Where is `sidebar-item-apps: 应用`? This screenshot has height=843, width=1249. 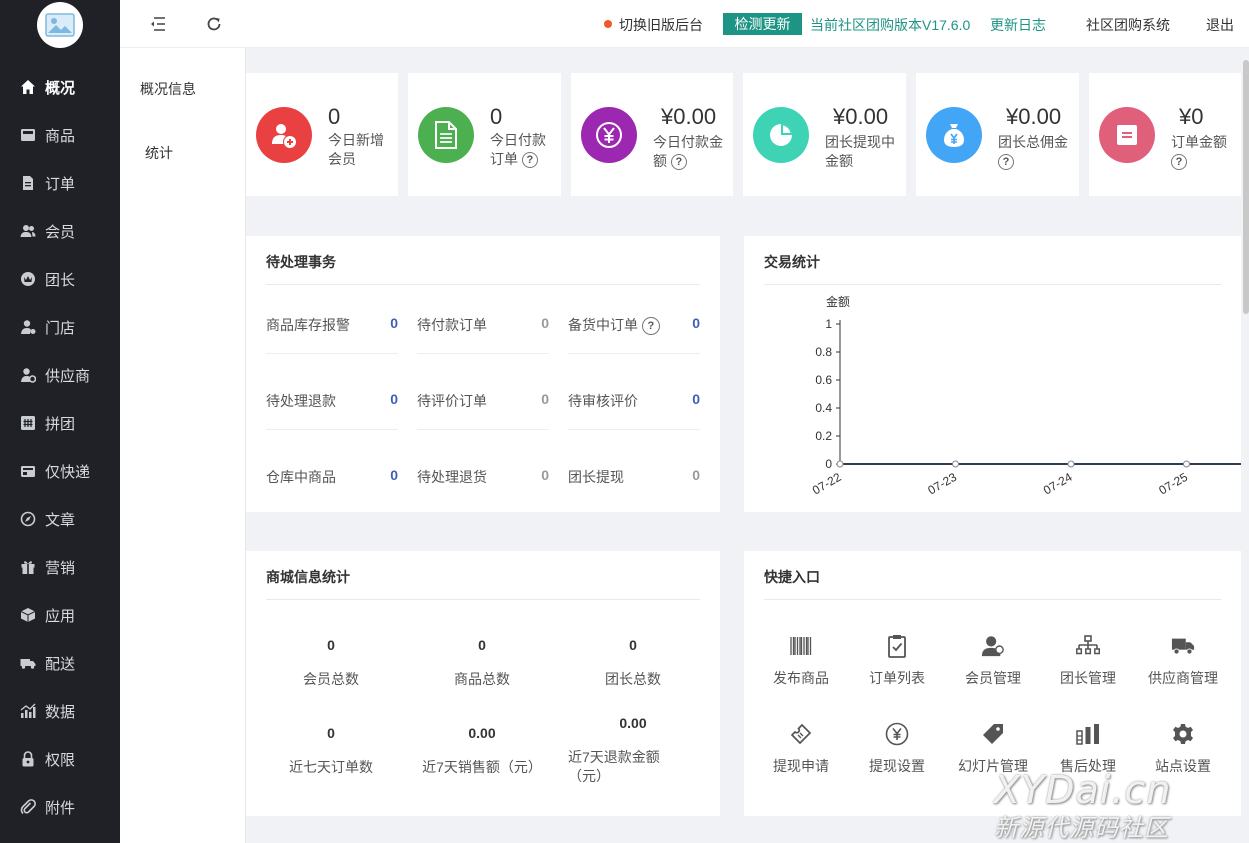 sidebar-item-apps: 应用 is located at coordinates (60, 615).